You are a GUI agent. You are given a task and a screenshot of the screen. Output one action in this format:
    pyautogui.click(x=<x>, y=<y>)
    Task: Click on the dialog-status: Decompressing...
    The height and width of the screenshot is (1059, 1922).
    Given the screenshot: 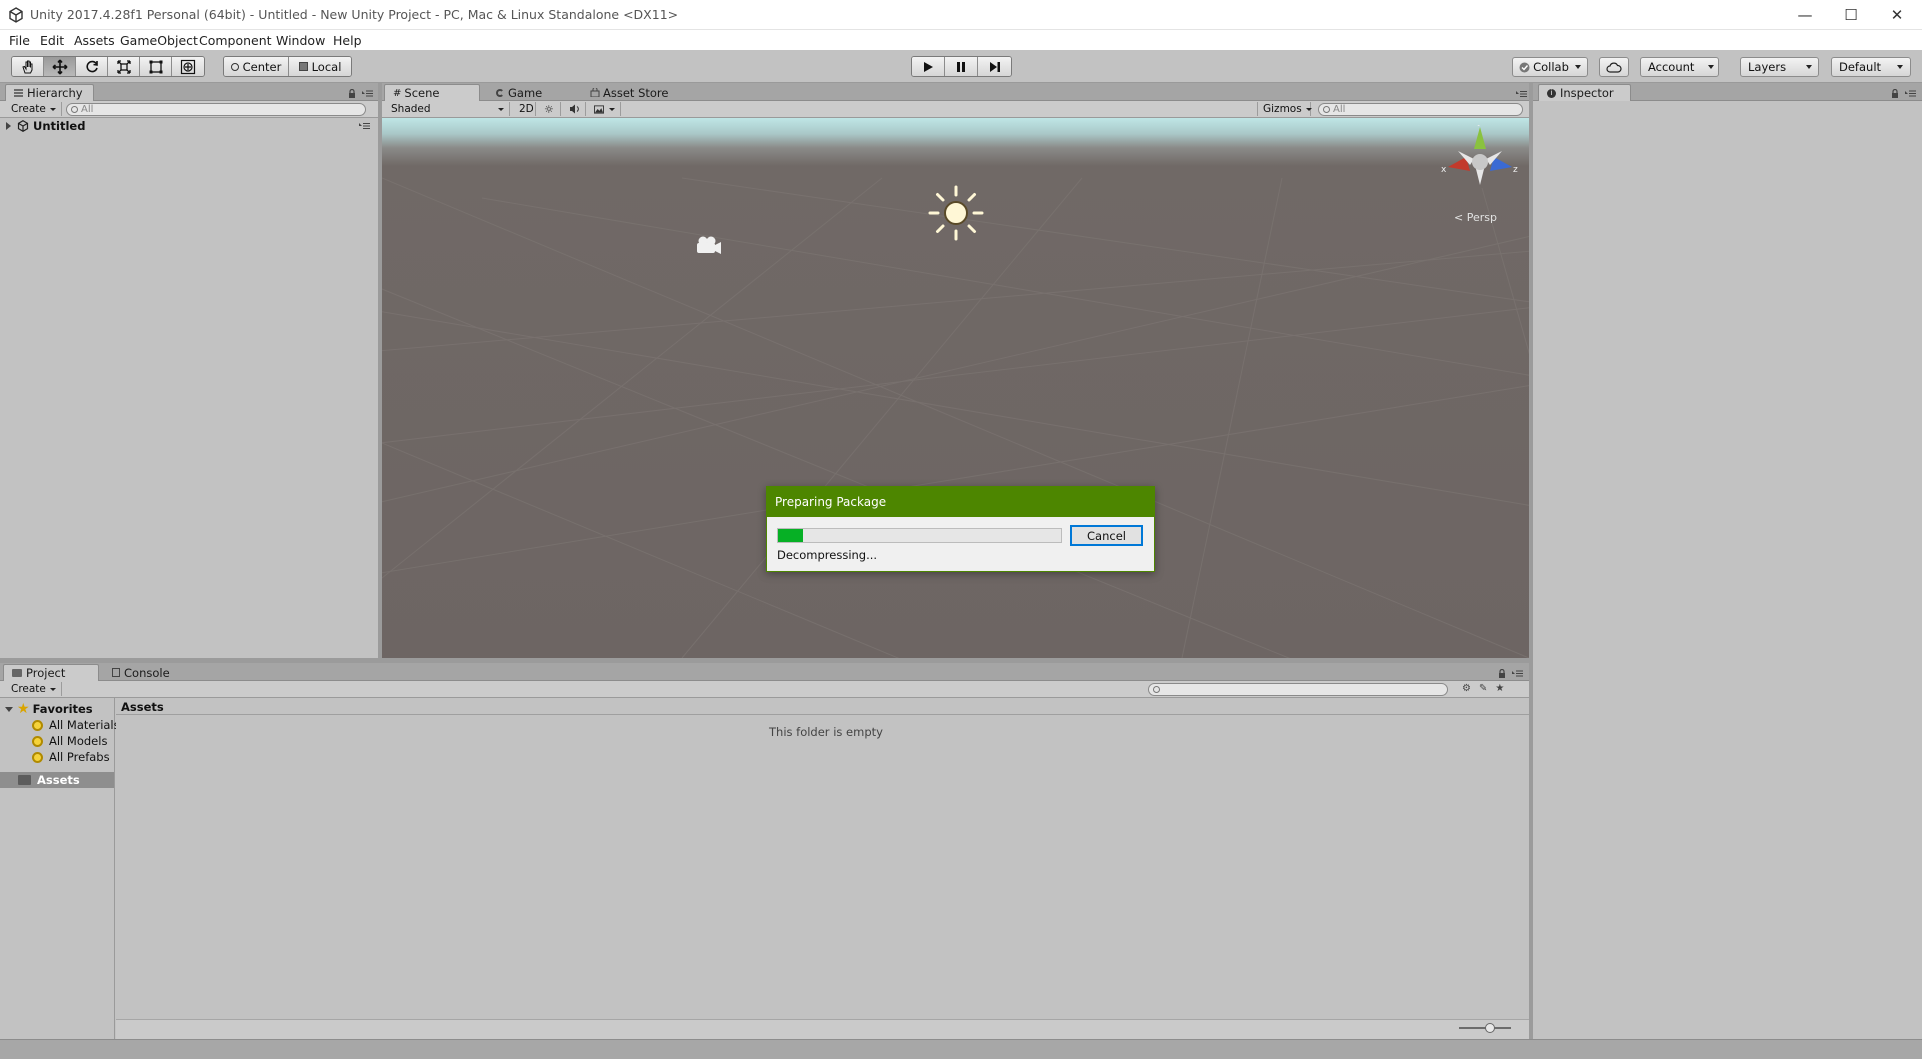 What is the action you would take?
    pyautogui.click(x=827, y=555)
    